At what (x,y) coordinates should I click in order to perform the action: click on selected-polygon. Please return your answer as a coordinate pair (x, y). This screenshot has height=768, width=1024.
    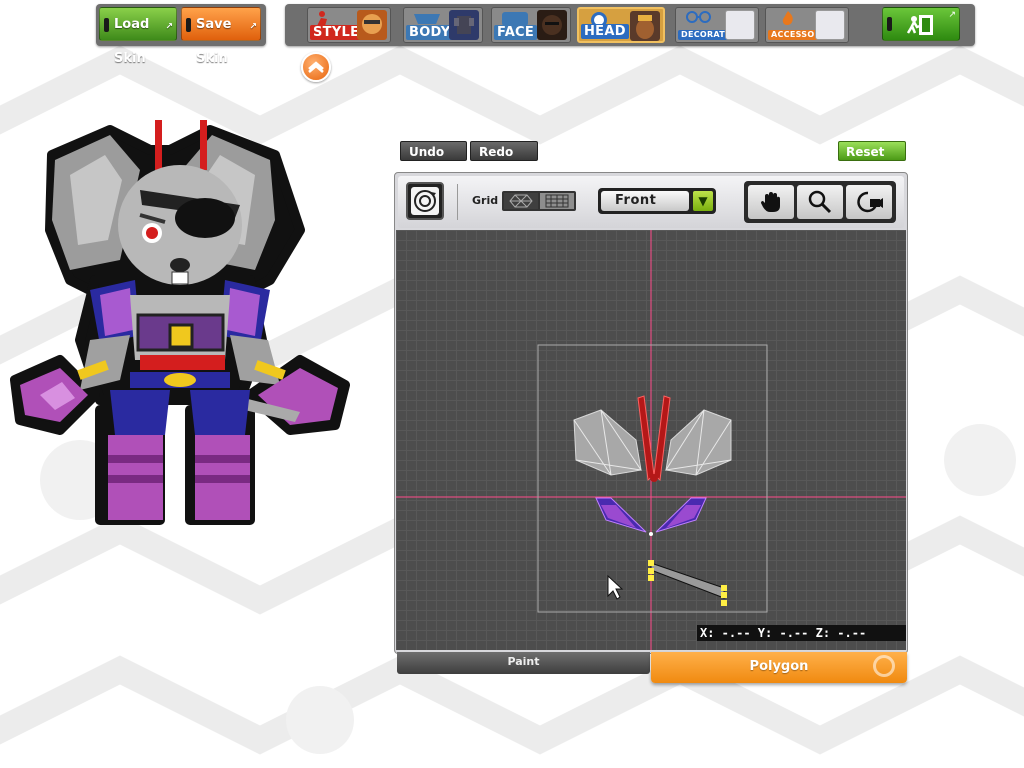
    Looking at the image, I should click on (687, 583).